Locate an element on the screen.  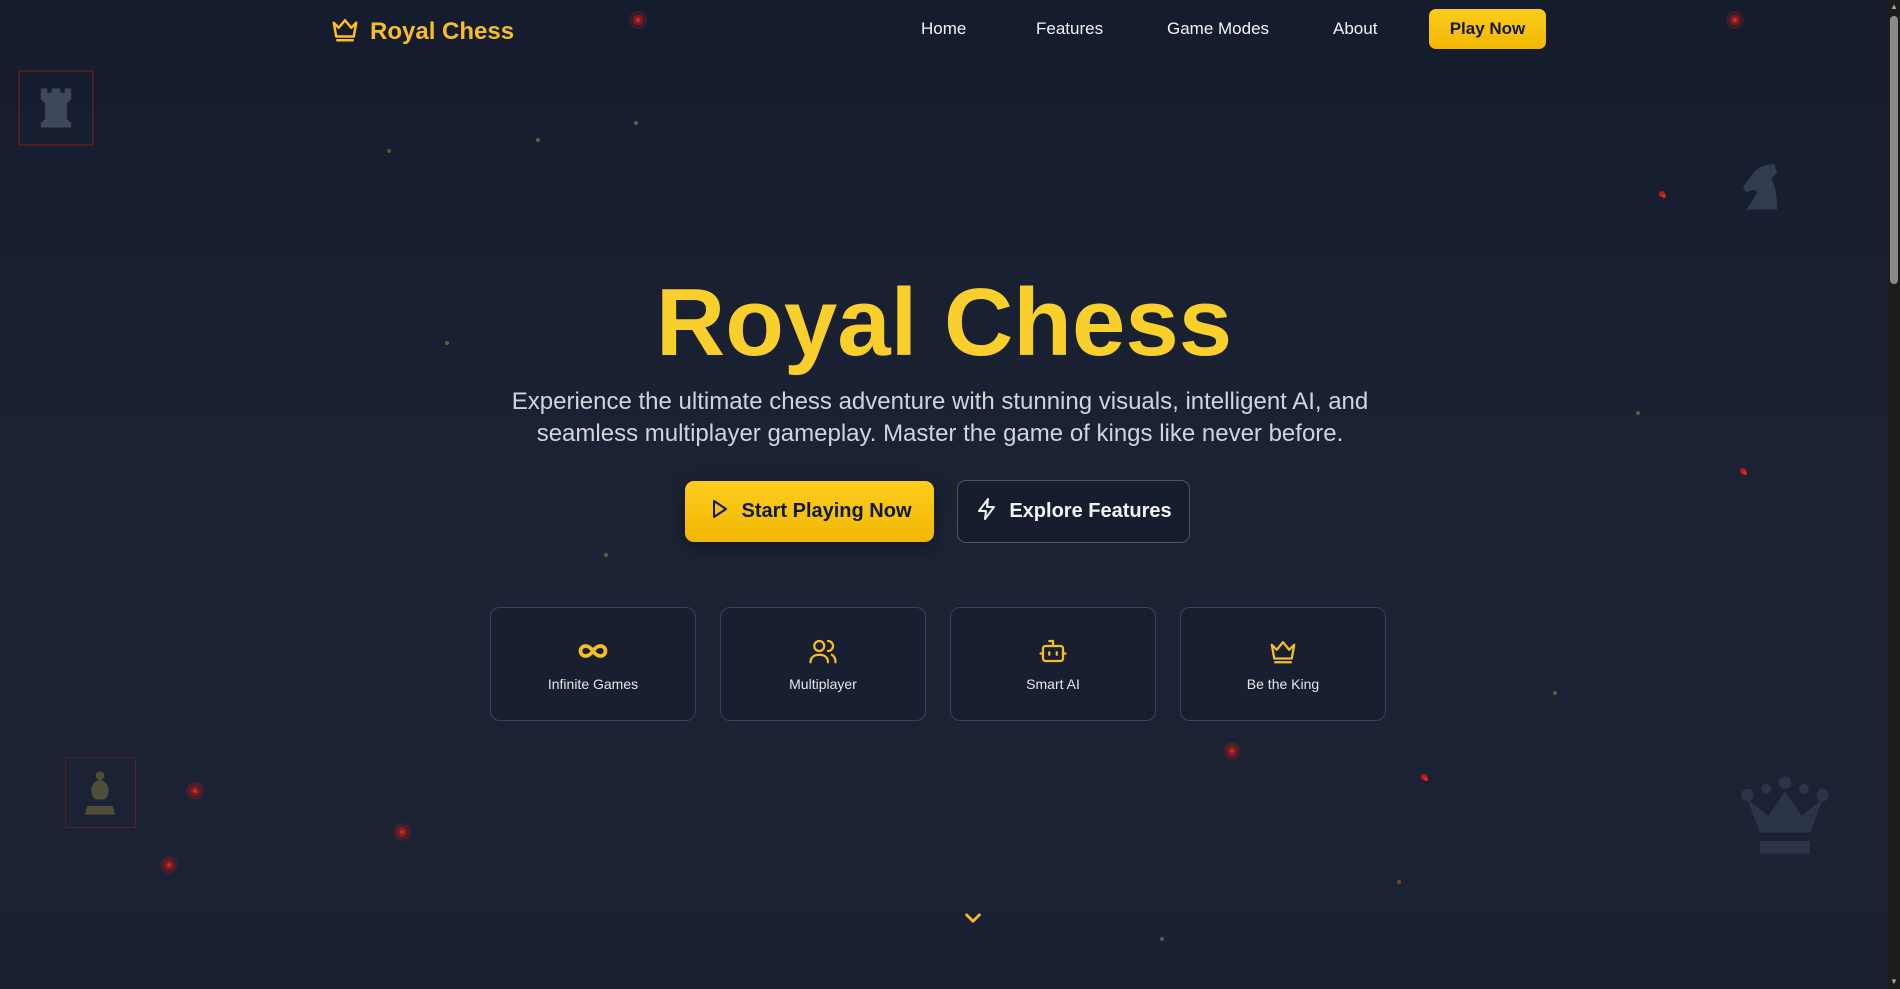
nav-link-game-modes: Game Modes is located at coordinates (1218, 29).